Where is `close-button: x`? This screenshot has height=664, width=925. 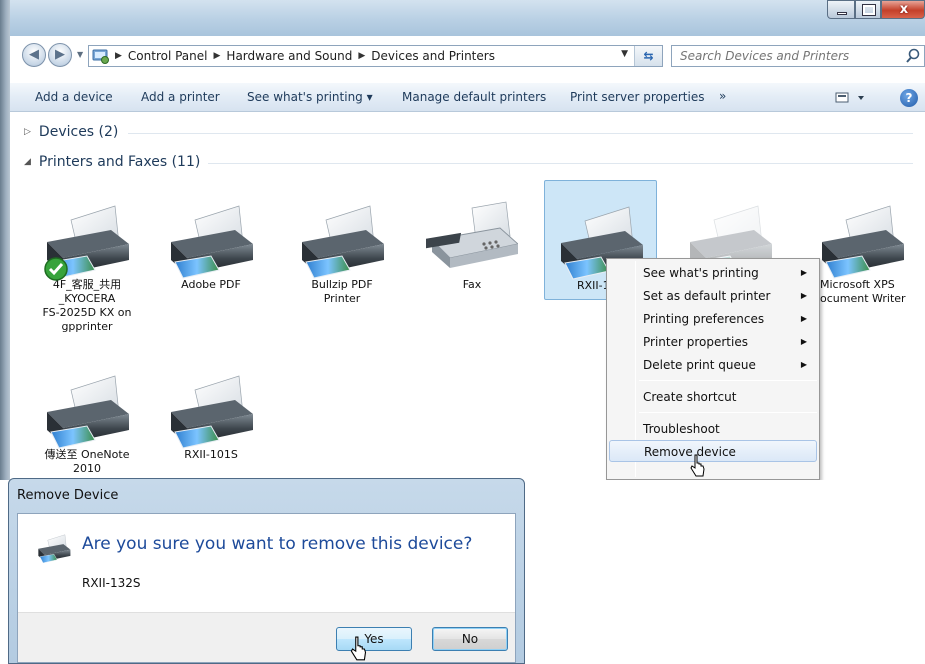 close-button: x is located at coordinates (903, 9).